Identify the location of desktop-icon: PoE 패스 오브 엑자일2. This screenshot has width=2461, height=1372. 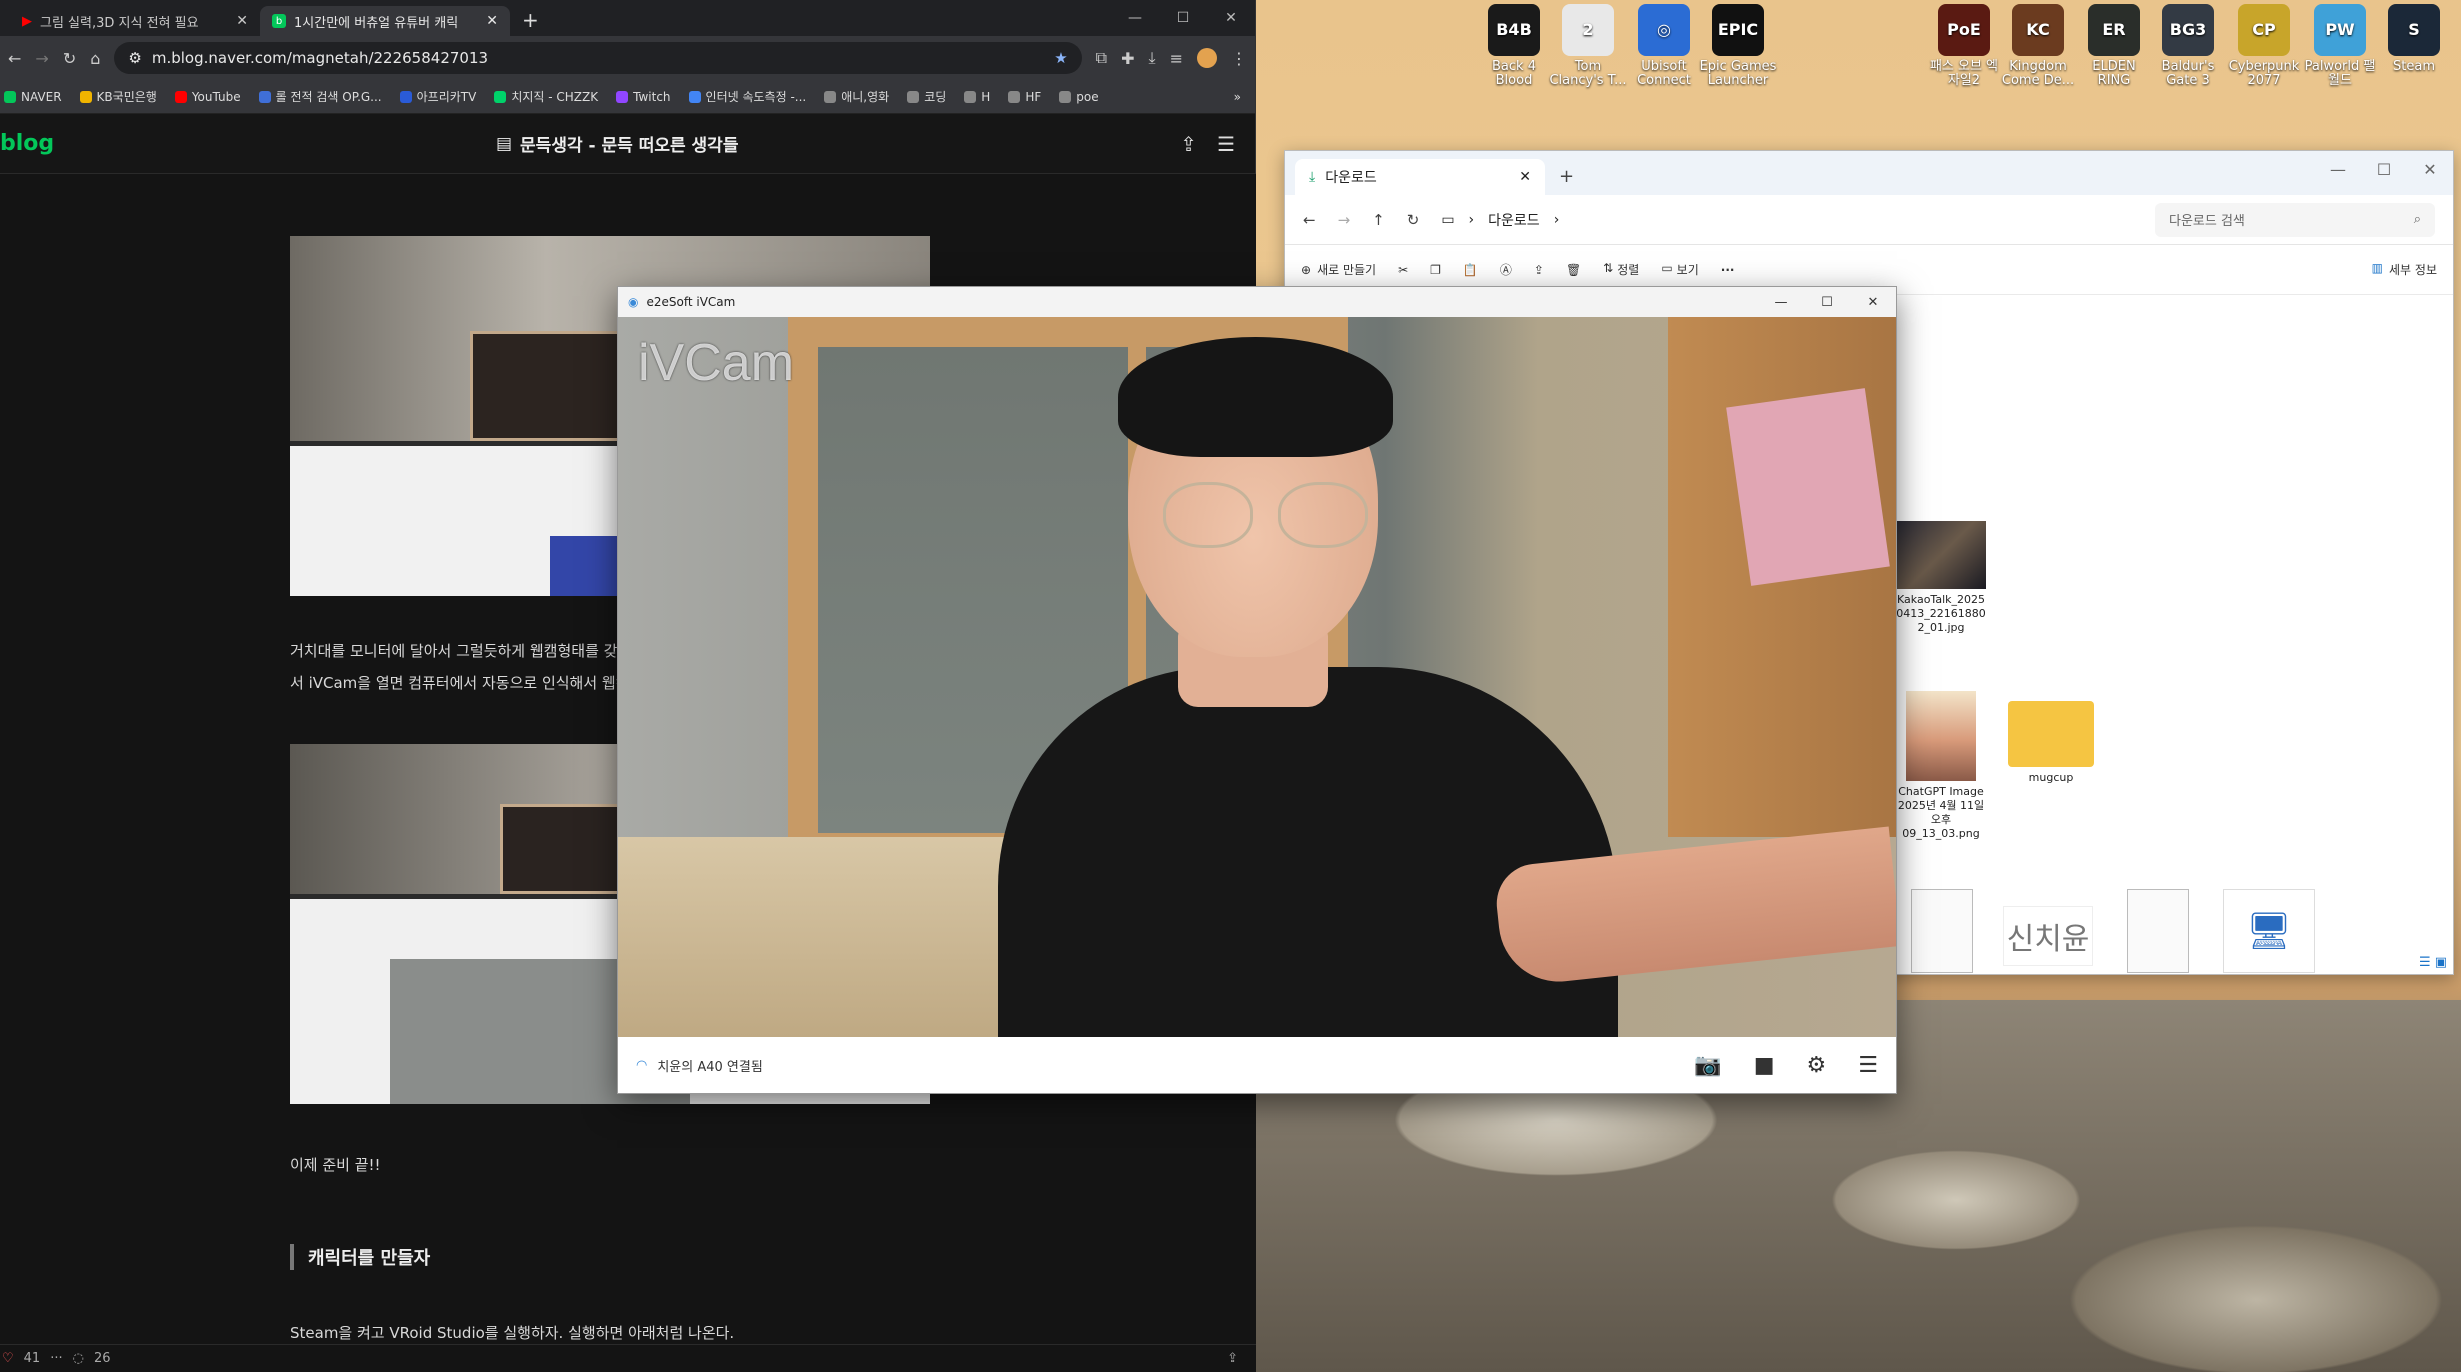
(1964, 46).